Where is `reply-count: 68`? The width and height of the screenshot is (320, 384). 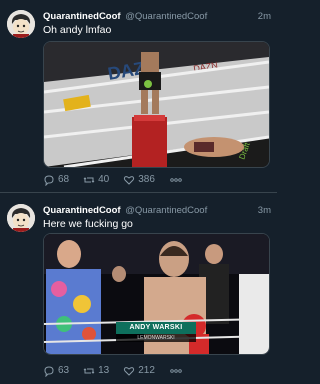 reply-count: 68 is located at coordinates (64, 179).